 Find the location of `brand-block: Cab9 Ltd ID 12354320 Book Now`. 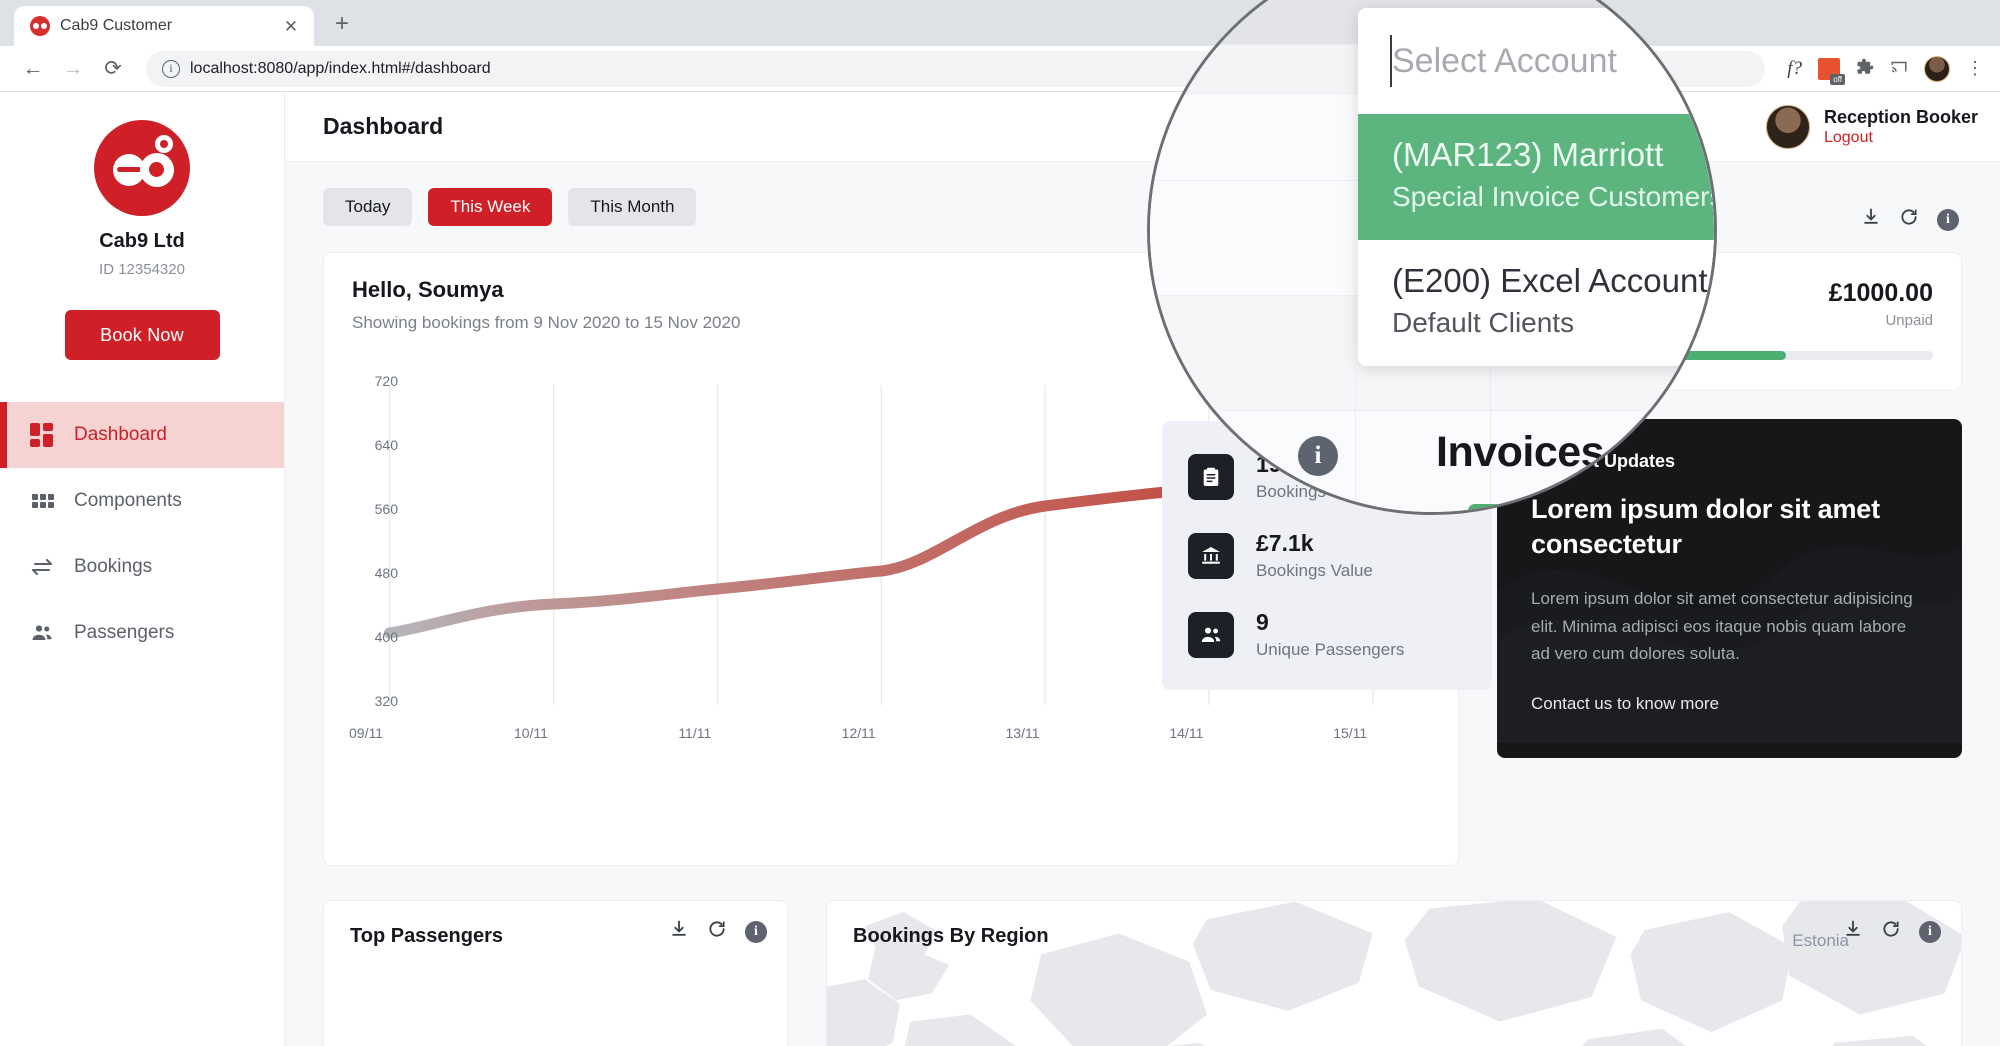

brand-block: Cab9 Ltd ID 12354320 Book Now is located at coordinates (142, 240).